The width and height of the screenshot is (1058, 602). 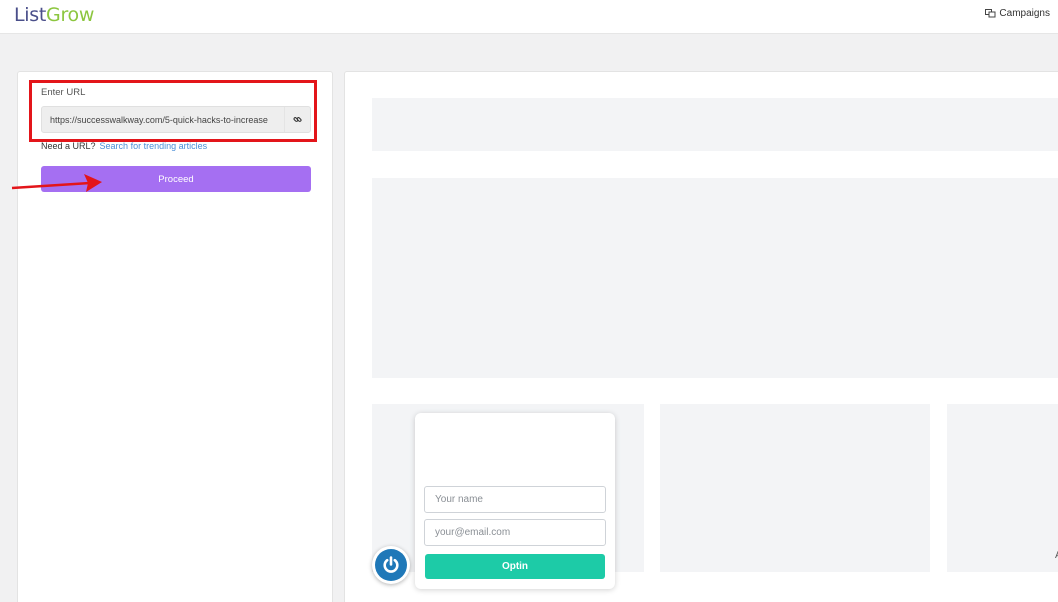 I want to click on top-navbar: ListGrow Campaigns, so click(x=529, y=17).